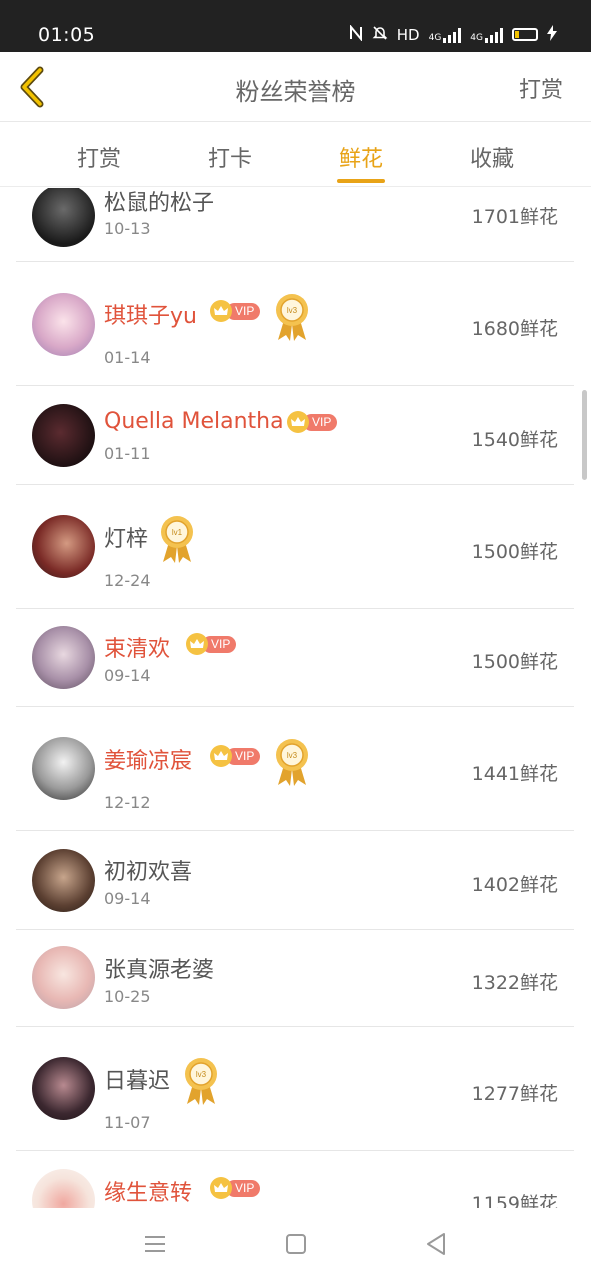 The image size is (591, 1280). What do you see at coordinates (514, 440) in the screenshot?
I see `flower-count: 1540鲜花` at bounding box center [514, 440].